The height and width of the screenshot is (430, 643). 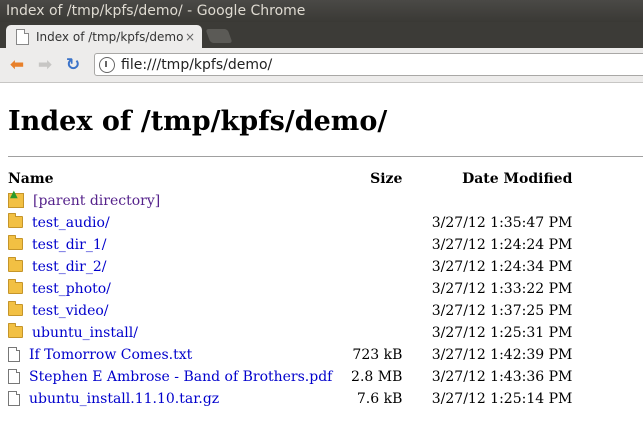 What do you see at coordinates (368, 64) in the screenshot?
I see `address-bar: file:///tmp/kpfs/demo/` at bounding box center [368, 64].